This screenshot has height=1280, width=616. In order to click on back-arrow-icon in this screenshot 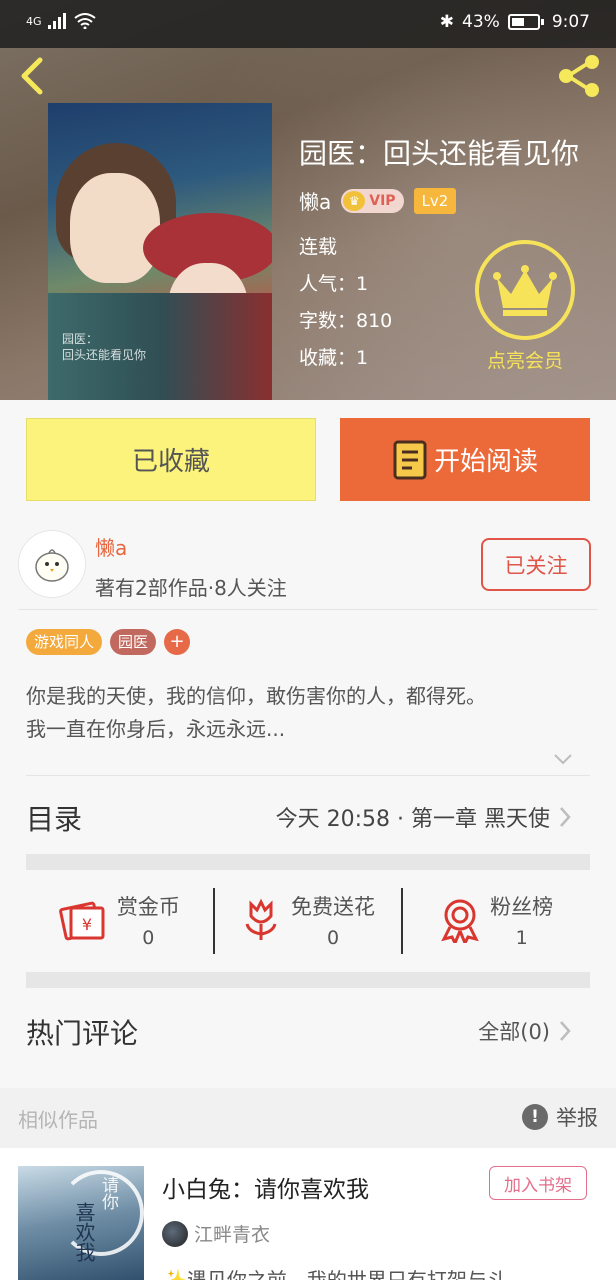, I will do `click(32, 76)`.